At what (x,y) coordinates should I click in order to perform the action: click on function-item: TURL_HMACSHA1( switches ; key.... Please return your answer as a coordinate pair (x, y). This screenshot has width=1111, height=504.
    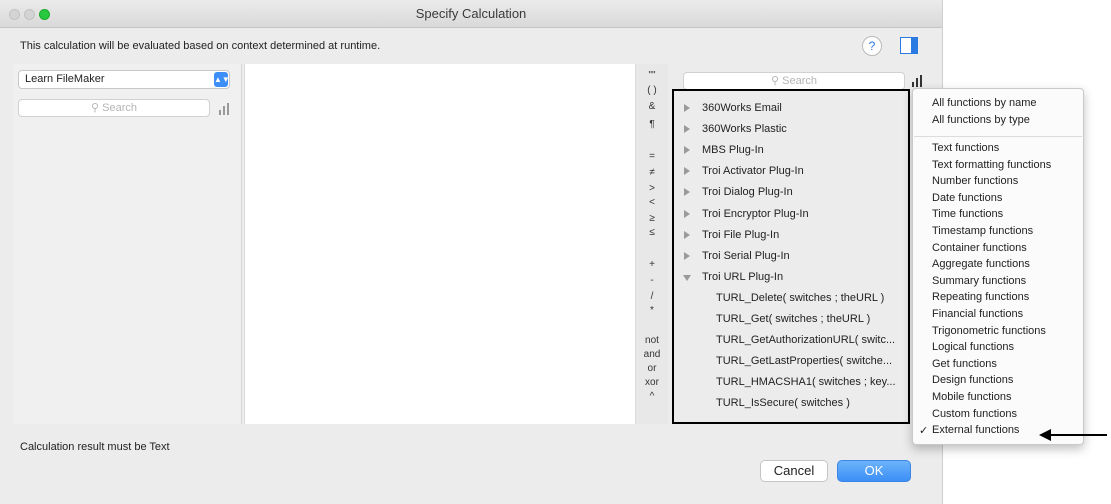
    Looking at the image, I should click on (791, 384).